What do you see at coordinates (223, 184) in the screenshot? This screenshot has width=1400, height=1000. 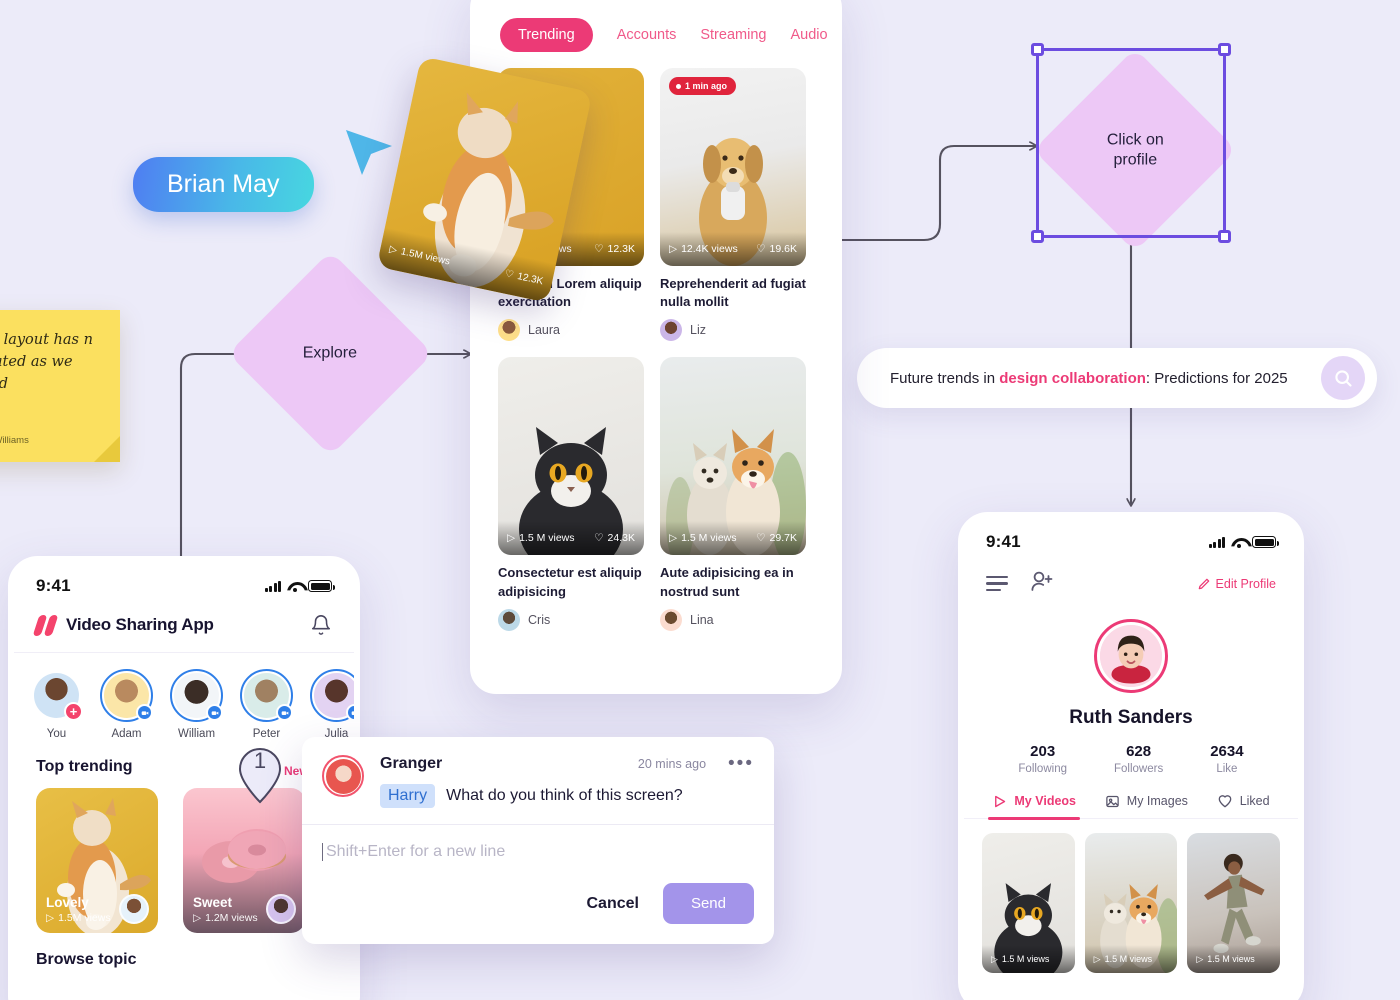 I see `collaborator-cursor-brian-may: Brian May` at bounding box center [223, 184].